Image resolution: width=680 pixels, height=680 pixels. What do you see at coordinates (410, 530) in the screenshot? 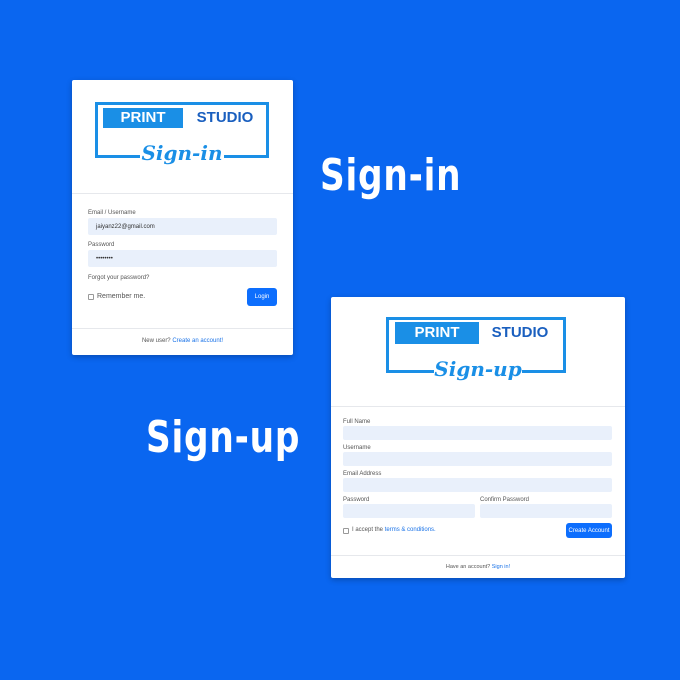
I see `terms-link: terms & conditions.` at bounding box center [410, 530].